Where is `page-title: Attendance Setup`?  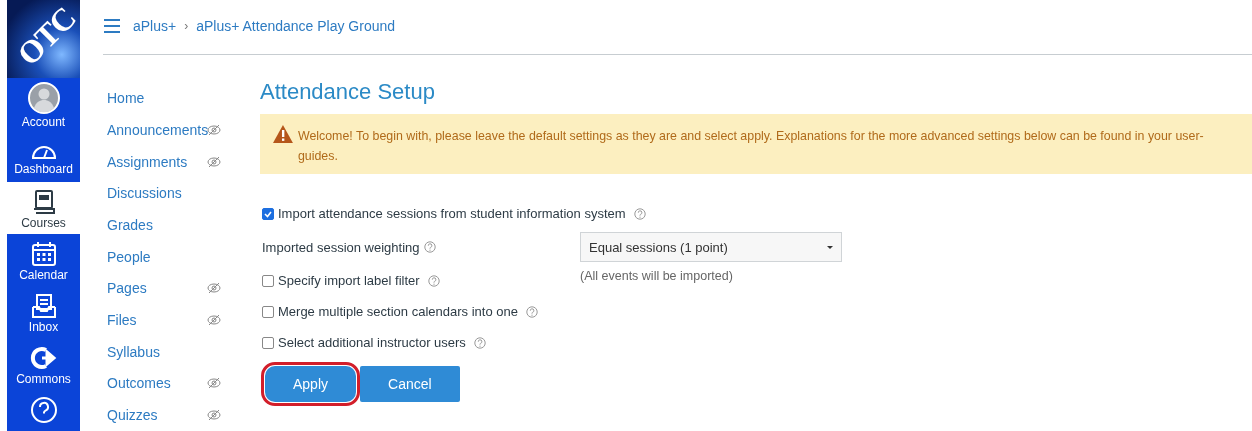
page-title: Attendance Setup is located at coordinates (348, 92).